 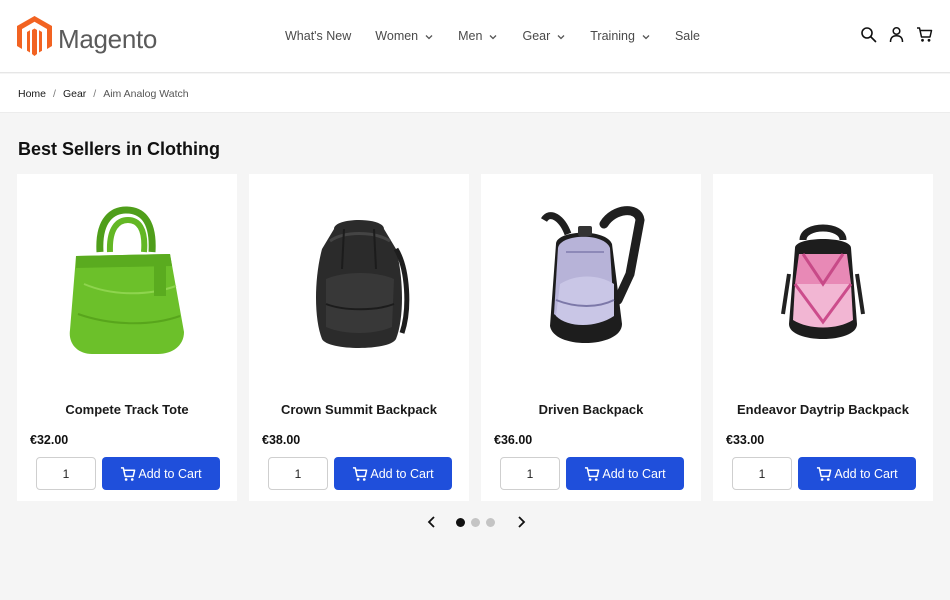 I want to click on breadcrumb: Home / Gear / Aim Analog Watch, so click(x=103, y=94).